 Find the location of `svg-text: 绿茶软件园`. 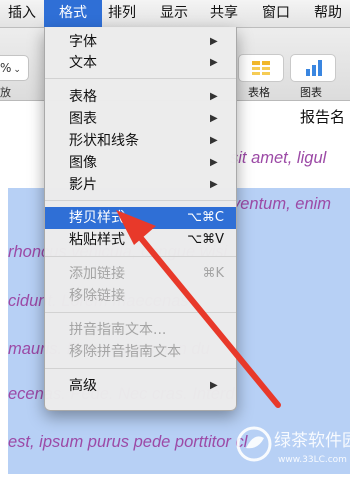

svg-text: 绿茶软件园 is located at coordinates (312, 441).